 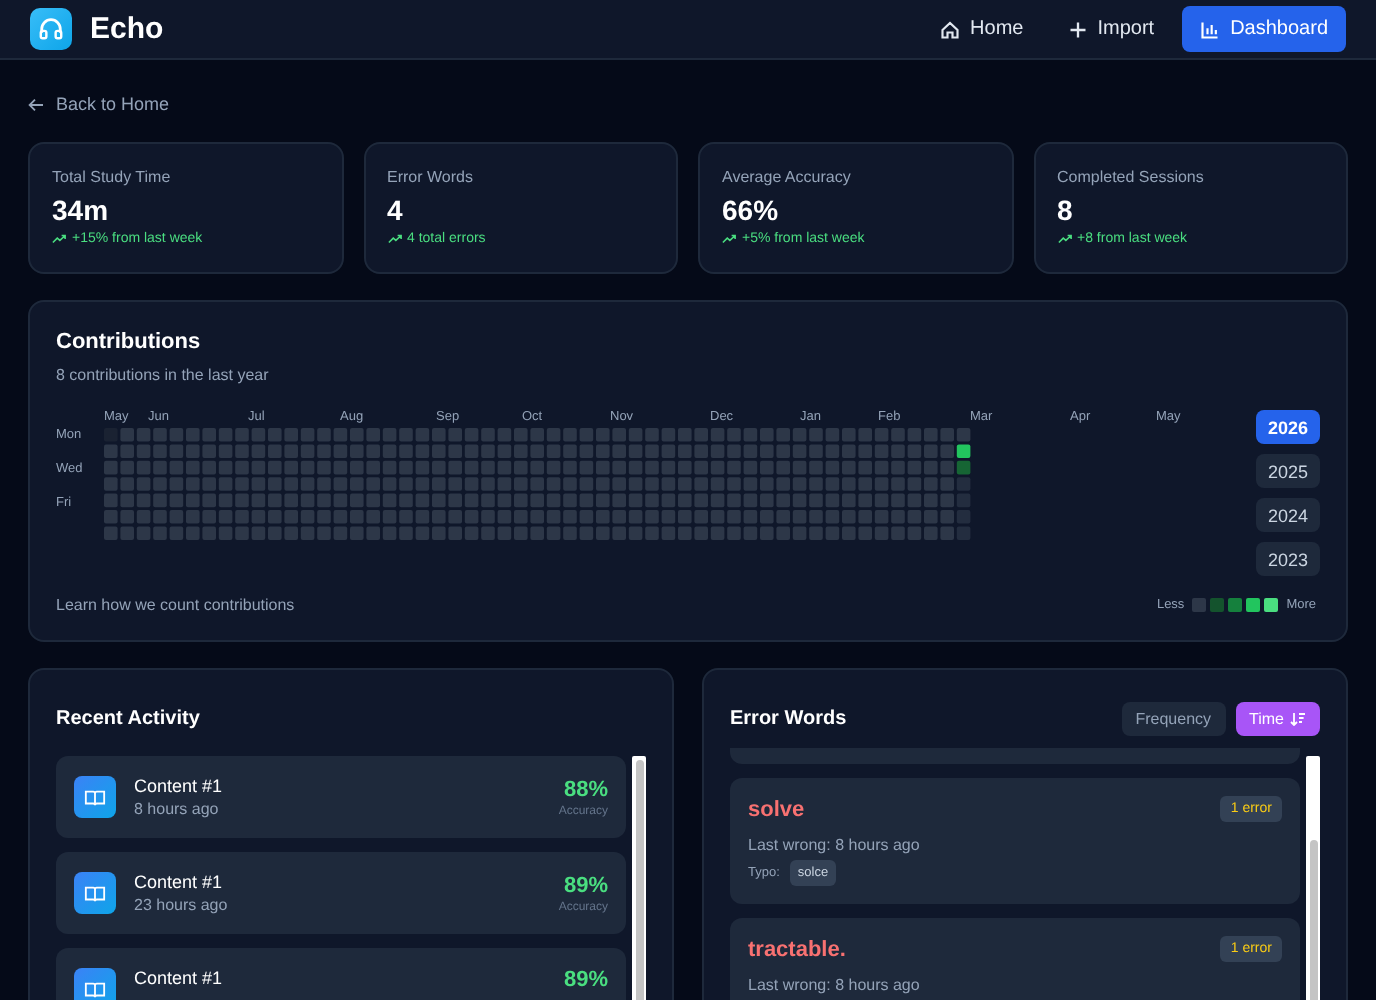 What do you see at coordinates (1077, 29) in the screenshot?
I see `plus-icon` at bounding box center [1077, 29].